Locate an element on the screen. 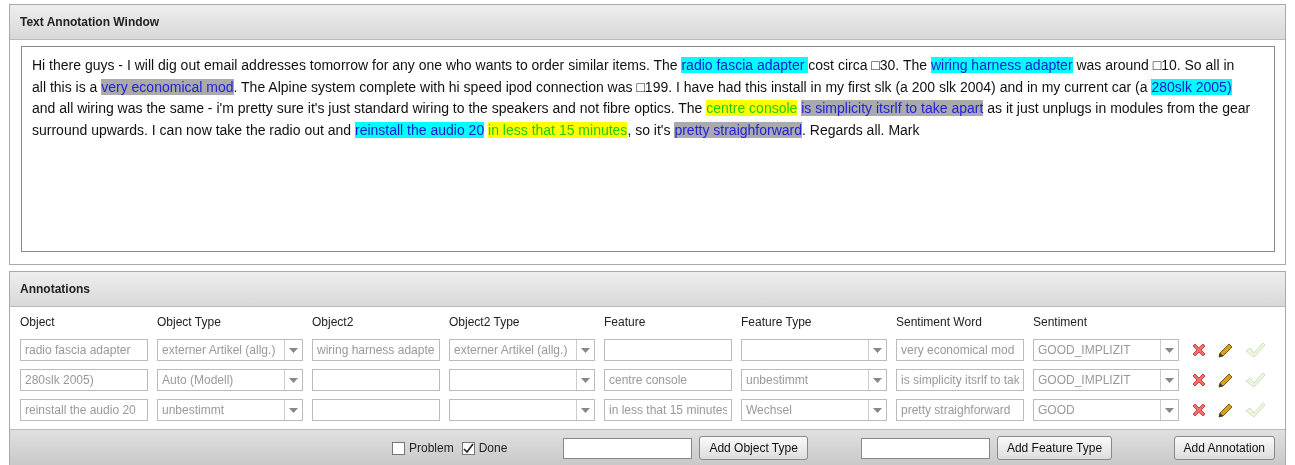 Image resolution: width=1295 pixels, height=465 pixels. column-header: Object2 Type is located at coordinates (485, 322).